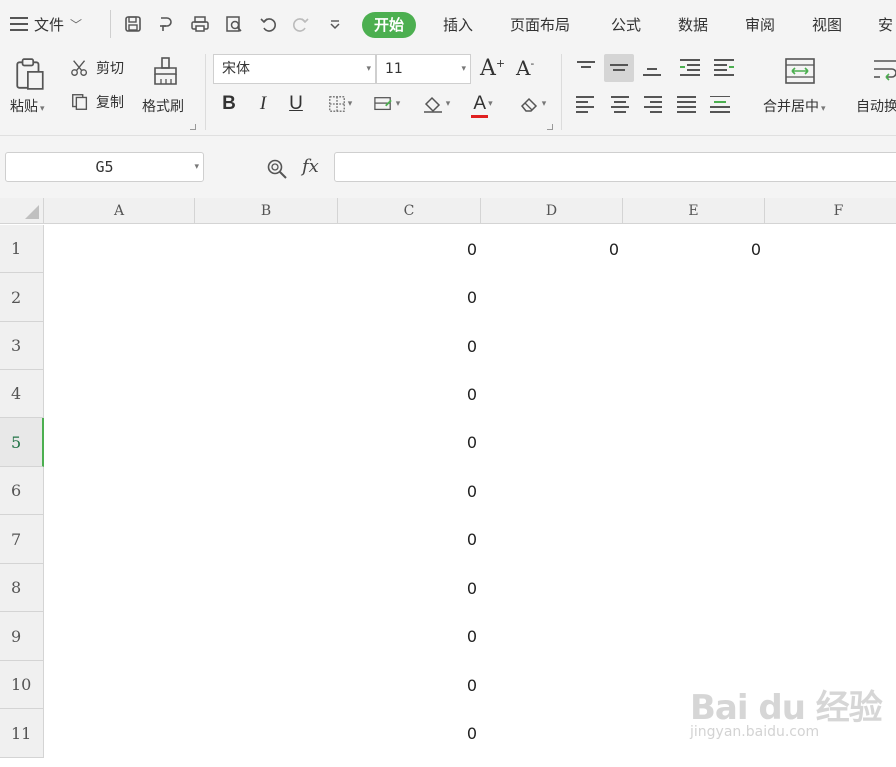 This screenshot has height=767, width=896. I want to click on italic-button: I, so click(263, 104).